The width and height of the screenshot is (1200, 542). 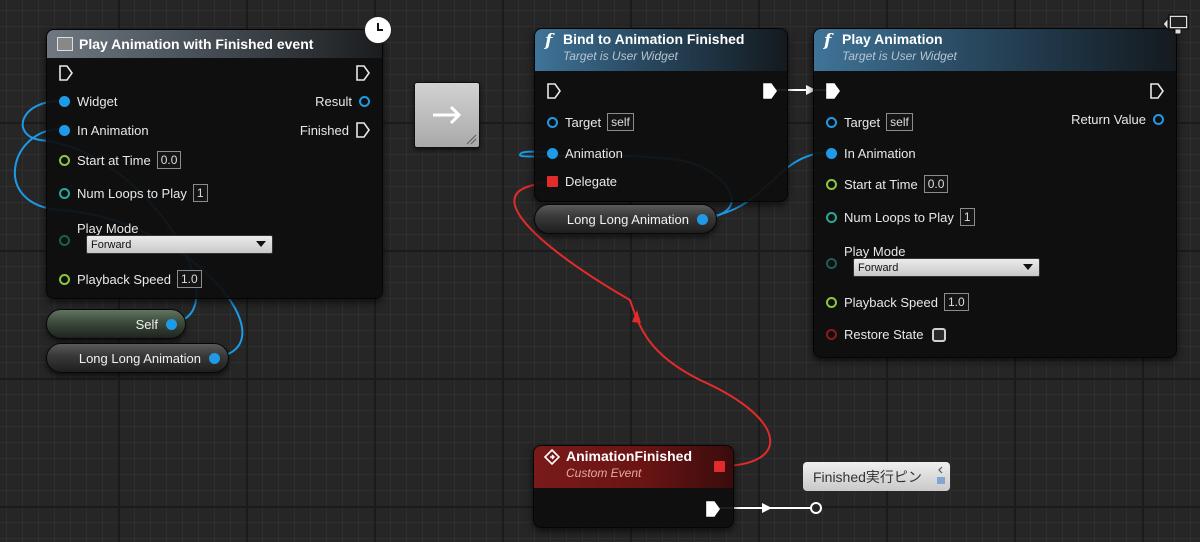 What do you see at coordinates (114, 160) in the screenshot?
I see `pin-label: Start at Time` at bounding box center [114, 160].